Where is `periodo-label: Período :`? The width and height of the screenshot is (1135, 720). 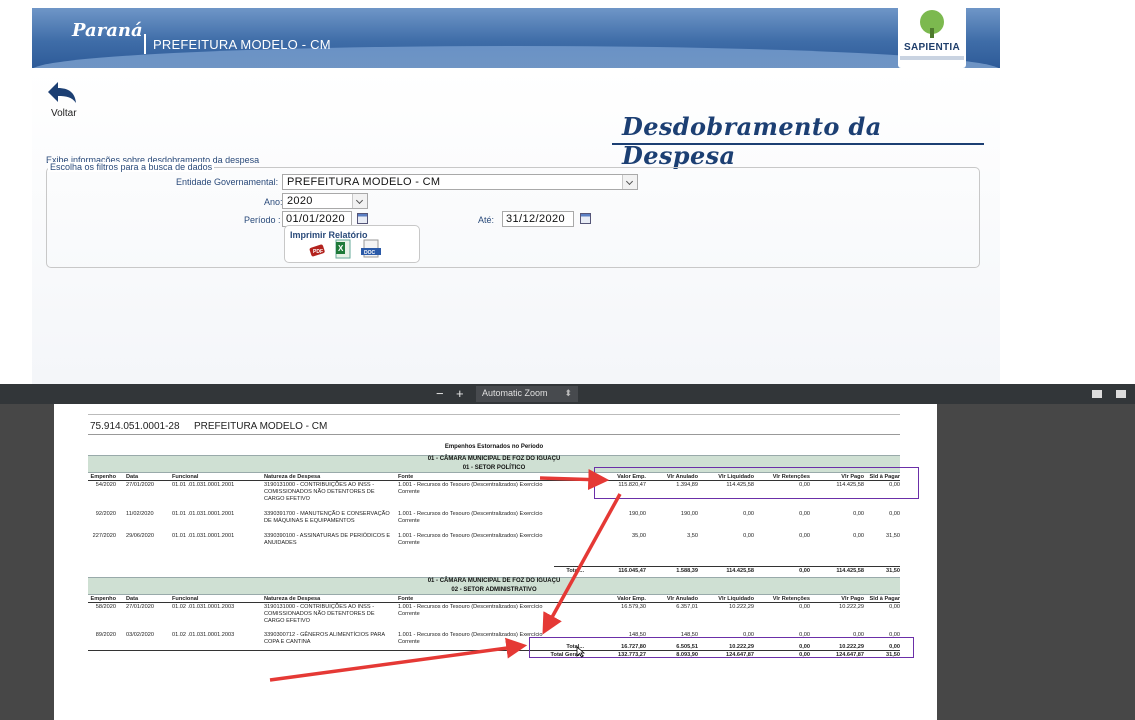 periodo-label: Período : is located at coordinates (262, 220).